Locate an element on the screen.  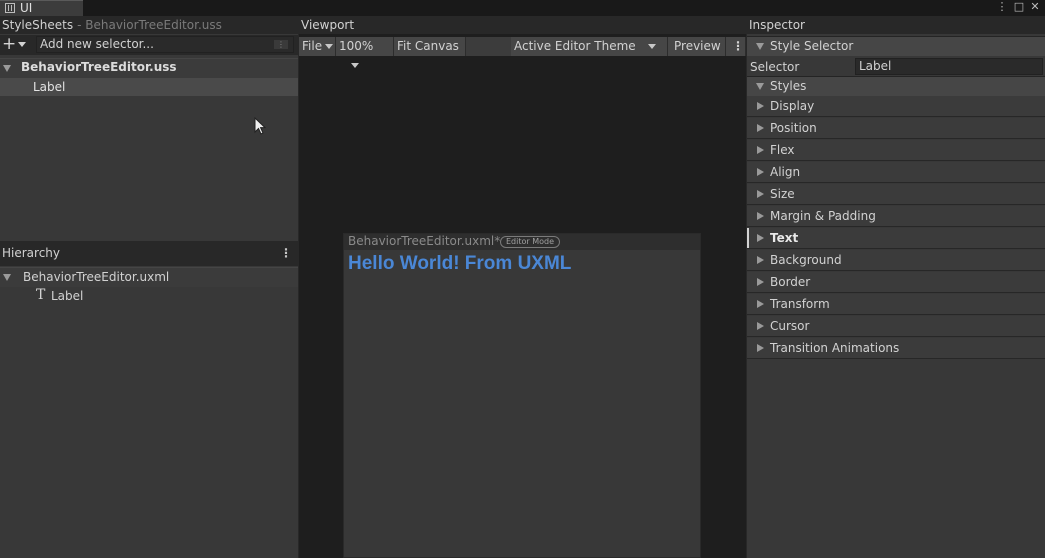
style-category-label: Display is located at coordinates (792, 106).